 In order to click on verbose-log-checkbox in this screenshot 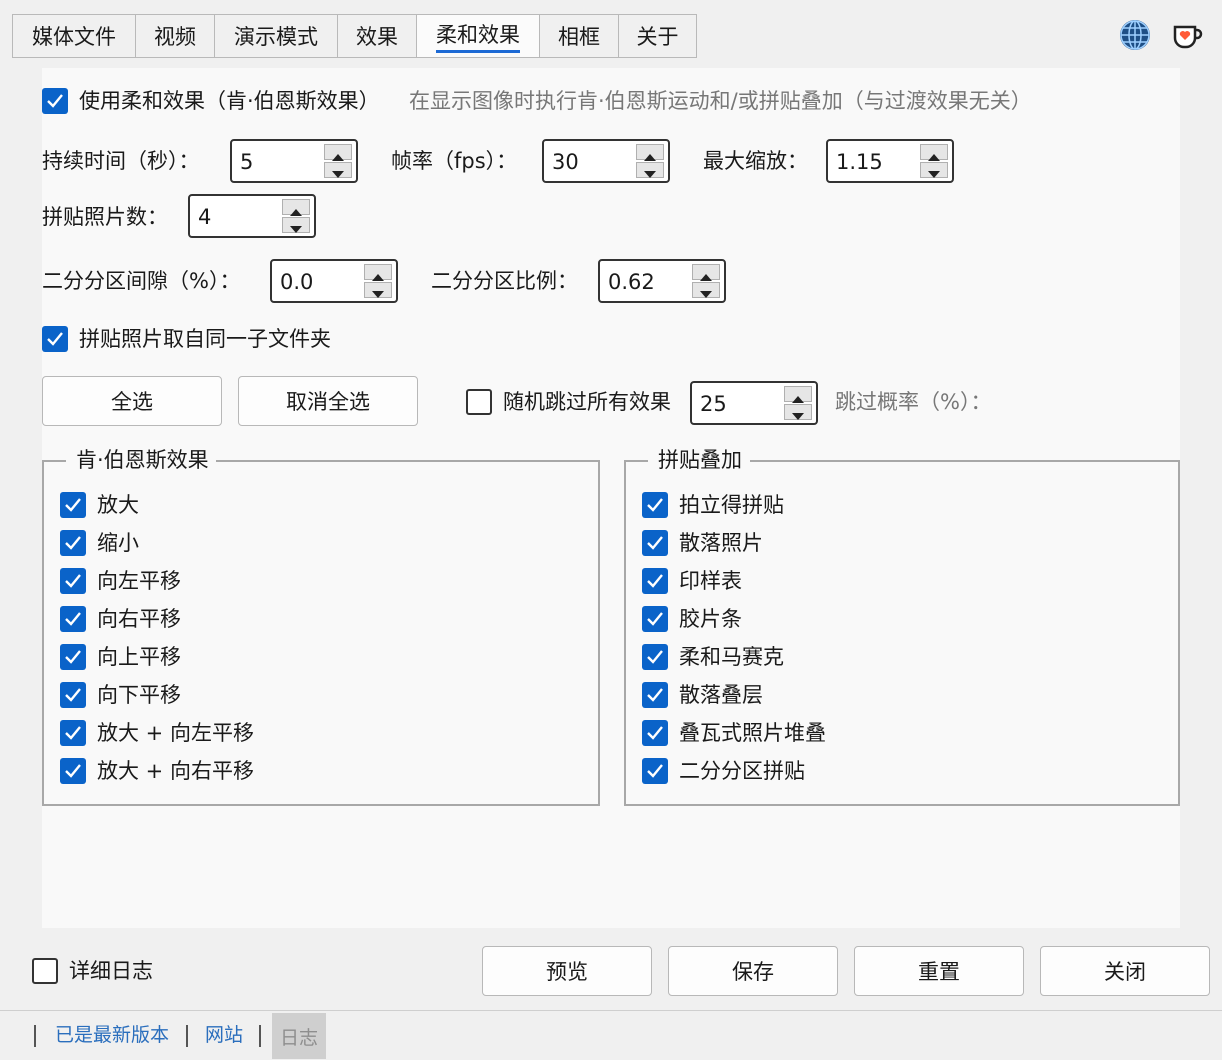, I will do `click(45, 971)`.